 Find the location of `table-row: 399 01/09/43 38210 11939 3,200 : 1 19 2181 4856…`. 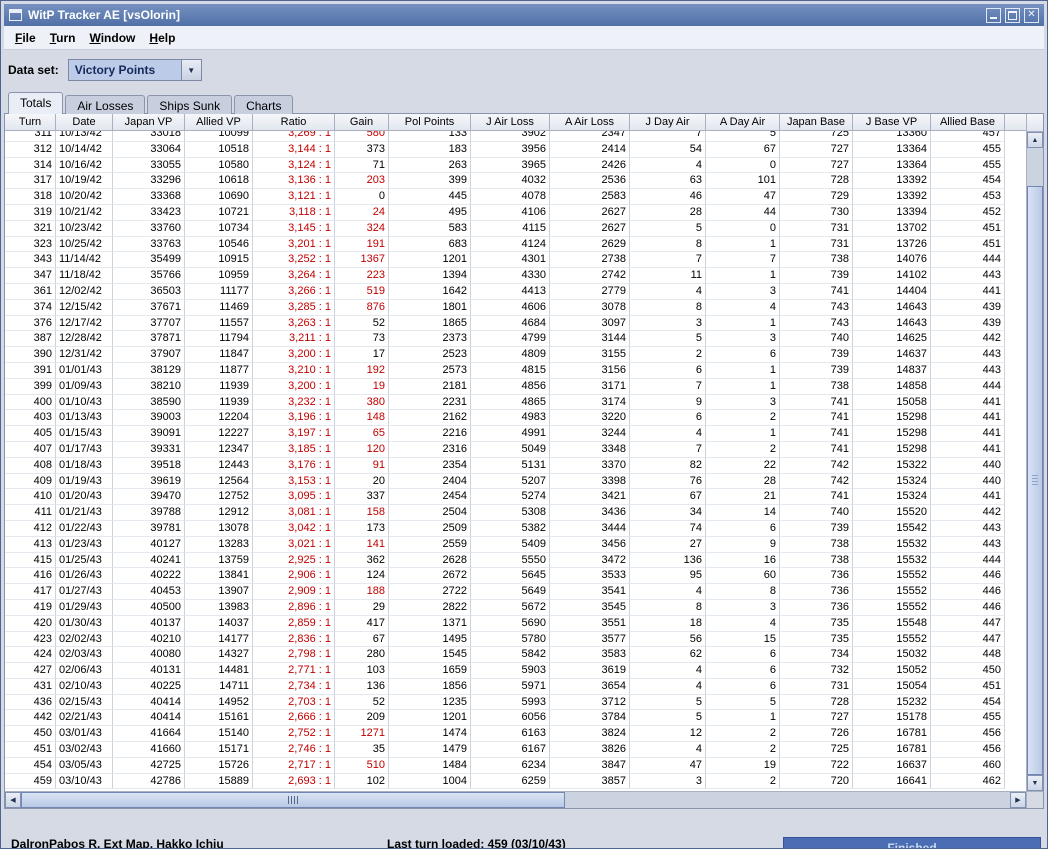

table-row: 399 01/09/43 38210 11939 3,200 : 1 19 2181 4856… is located at coordinates (515, 386).